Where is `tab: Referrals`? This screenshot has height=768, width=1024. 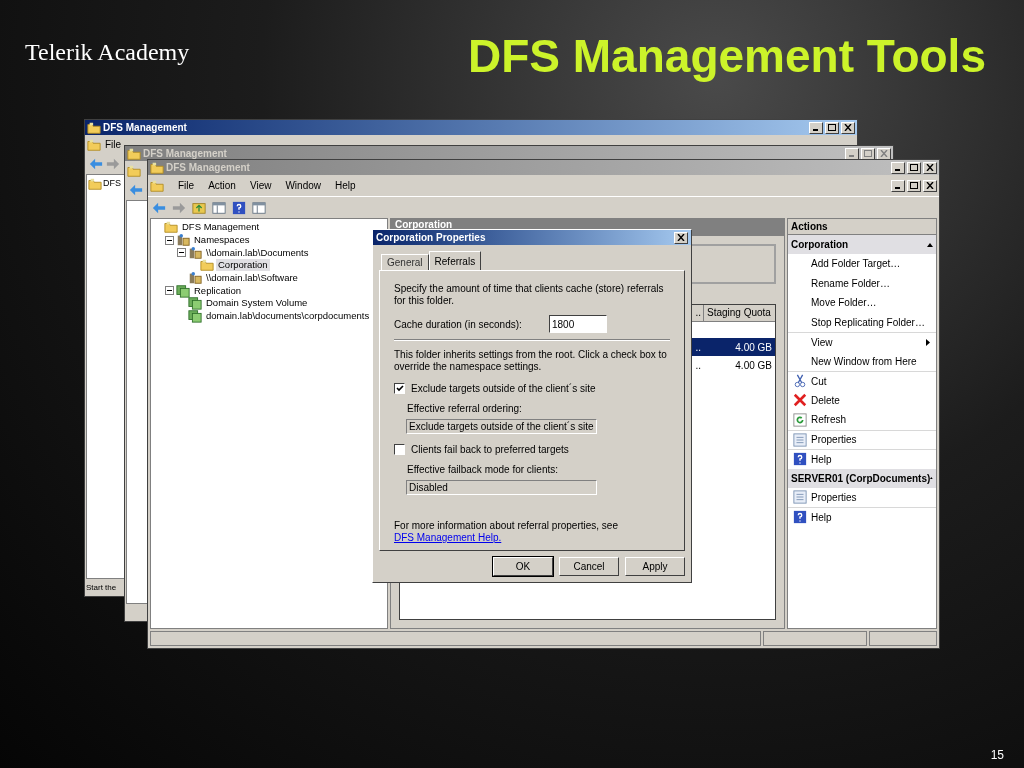 tab: Referrals is located at coordinates (455, 260).